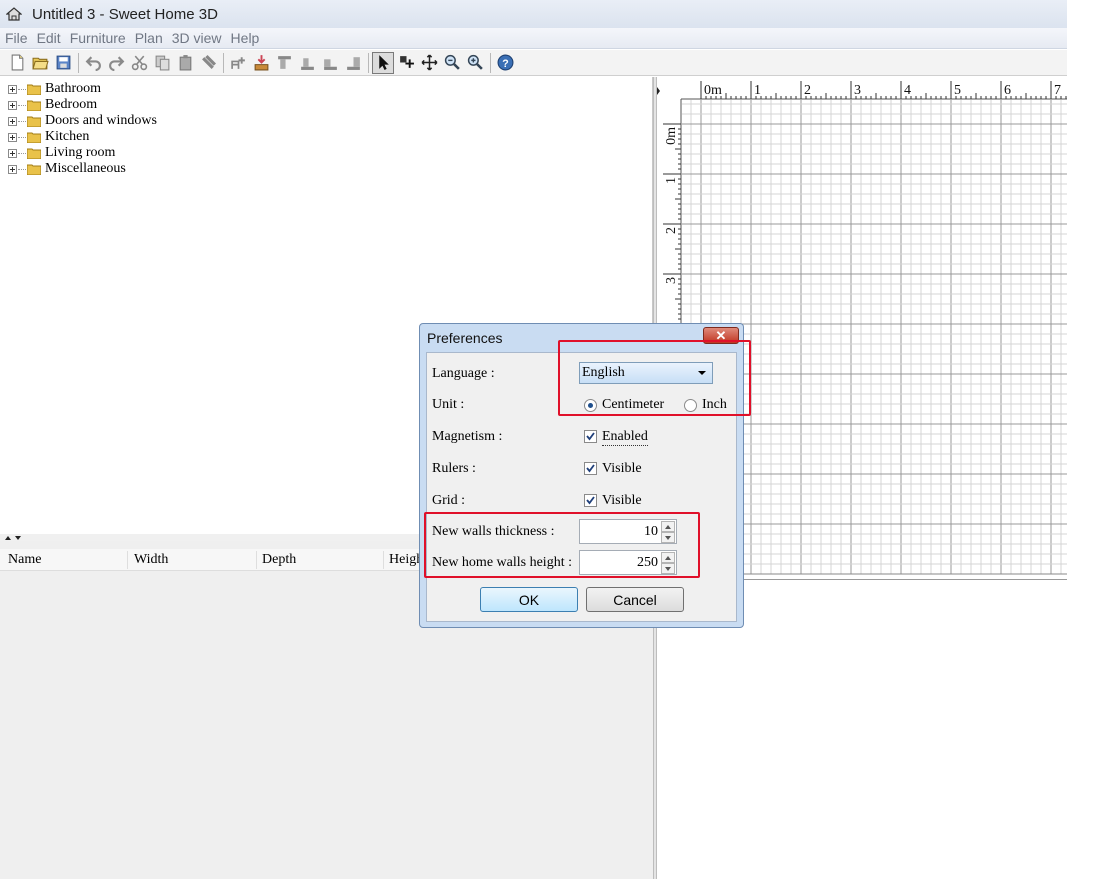  What do you see at coordinates (429, 63) in the screenshot?
I see `pan-icon` at bounding box center [429, 63].